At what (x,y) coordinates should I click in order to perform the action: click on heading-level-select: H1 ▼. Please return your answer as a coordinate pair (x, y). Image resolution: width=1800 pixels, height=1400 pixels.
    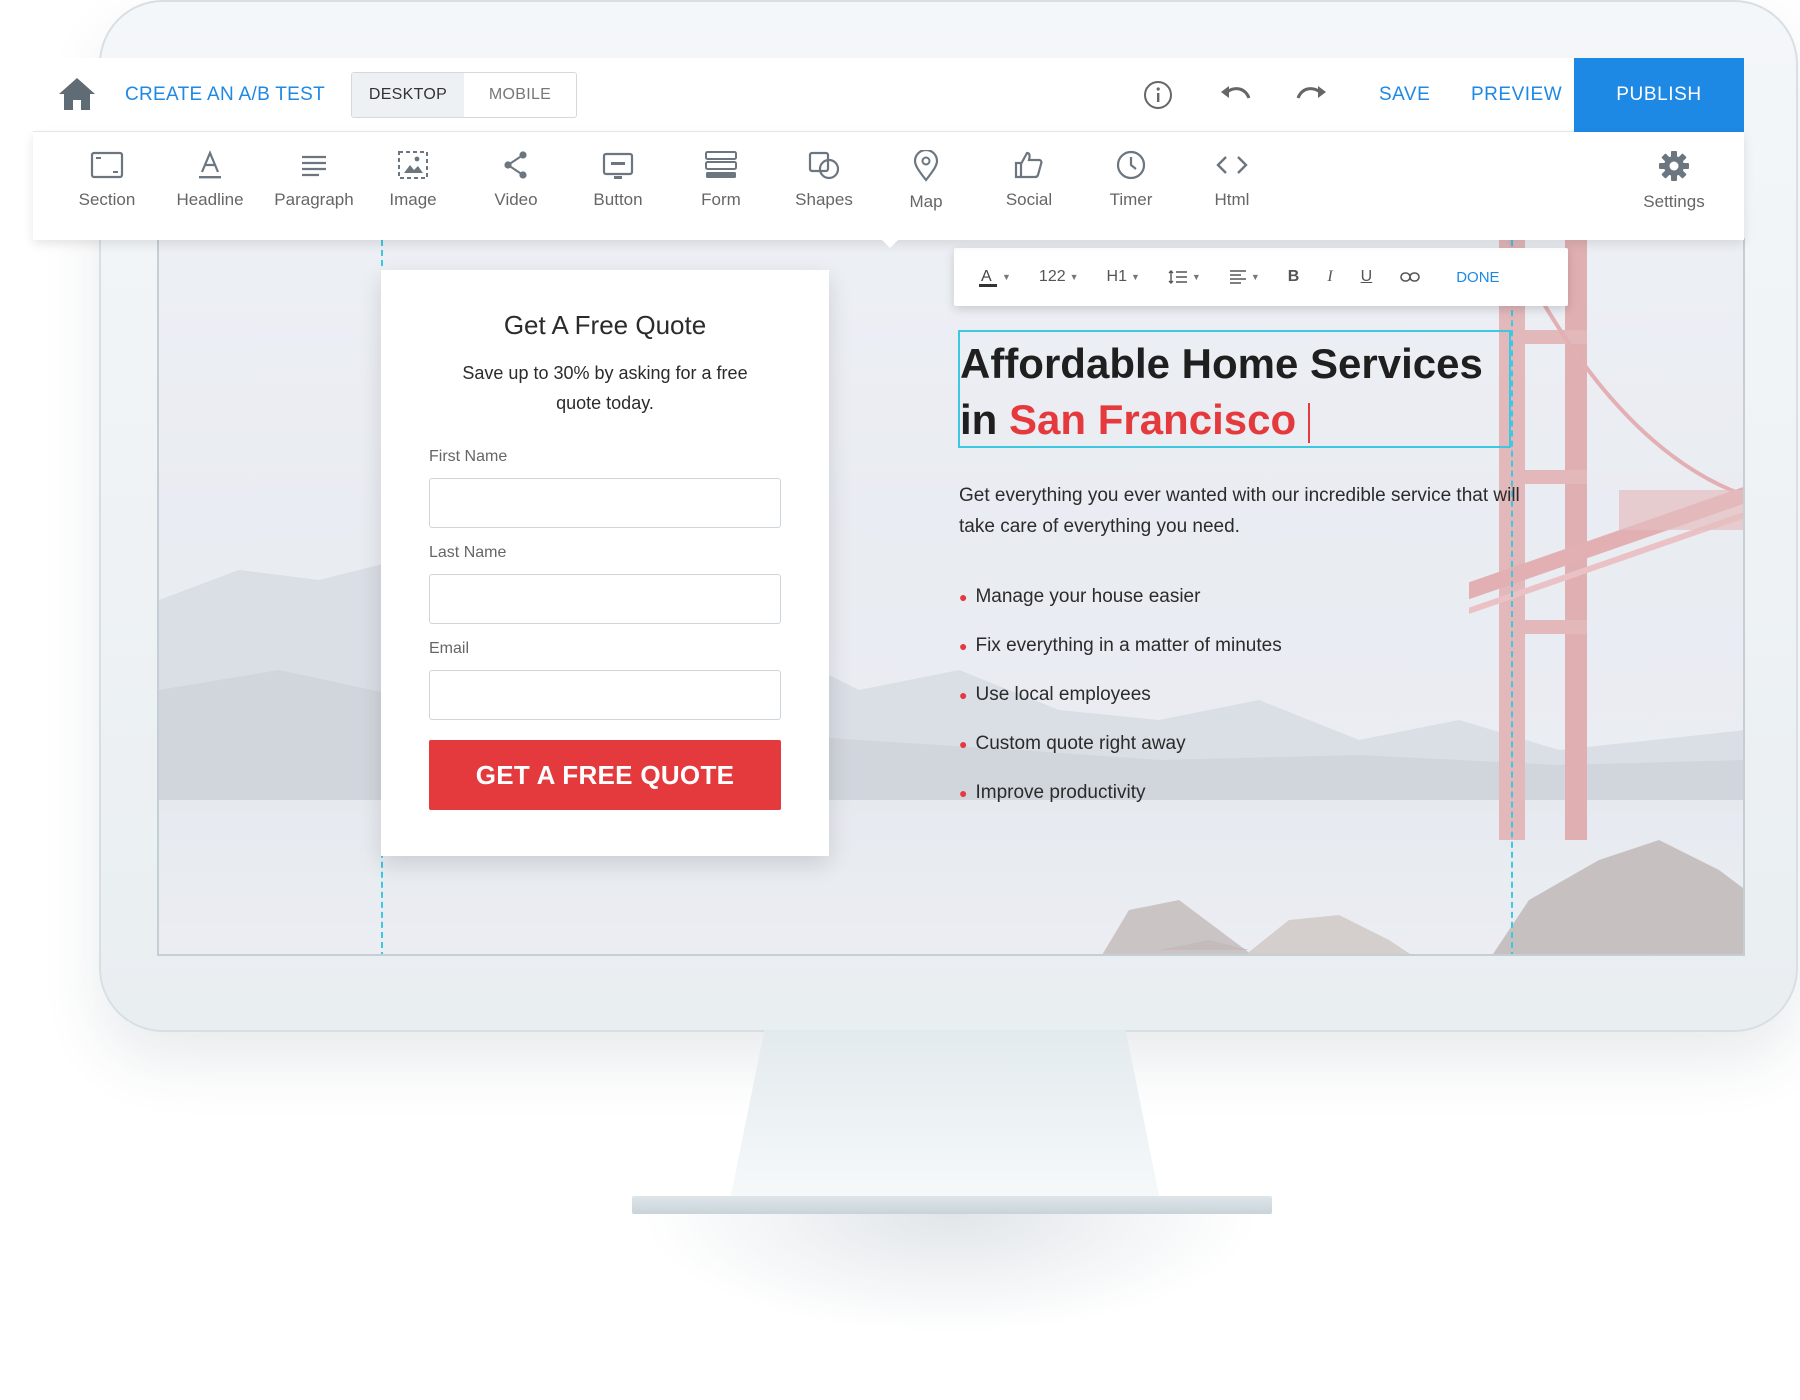
    Looking at the image, I should click on (1123, 277).